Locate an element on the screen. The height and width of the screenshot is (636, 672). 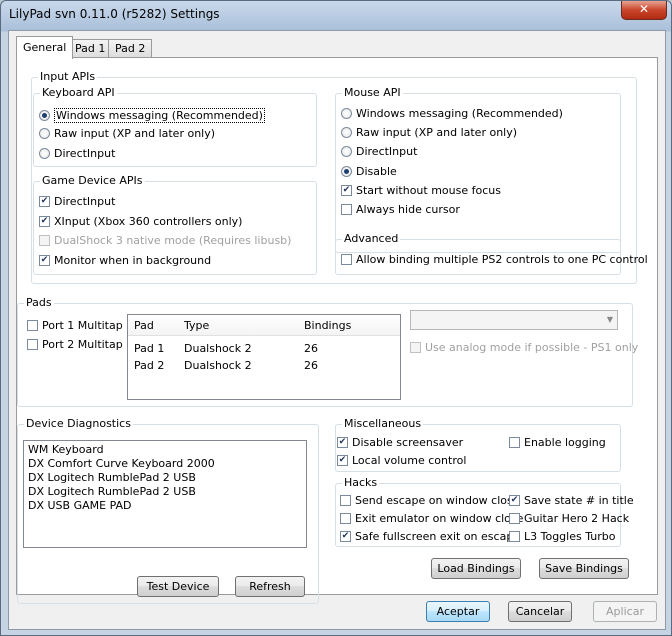
table-cell: Pad 2 is located at coordinates (149, 365).